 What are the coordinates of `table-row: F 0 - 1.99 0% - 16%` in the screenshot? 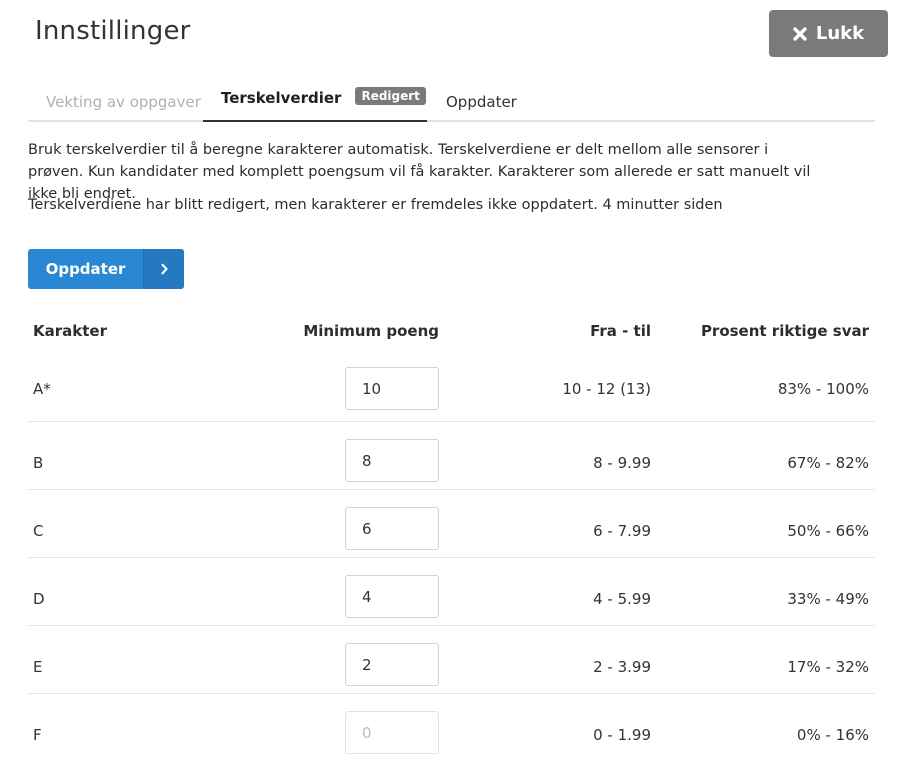 It's located at (451, 728).